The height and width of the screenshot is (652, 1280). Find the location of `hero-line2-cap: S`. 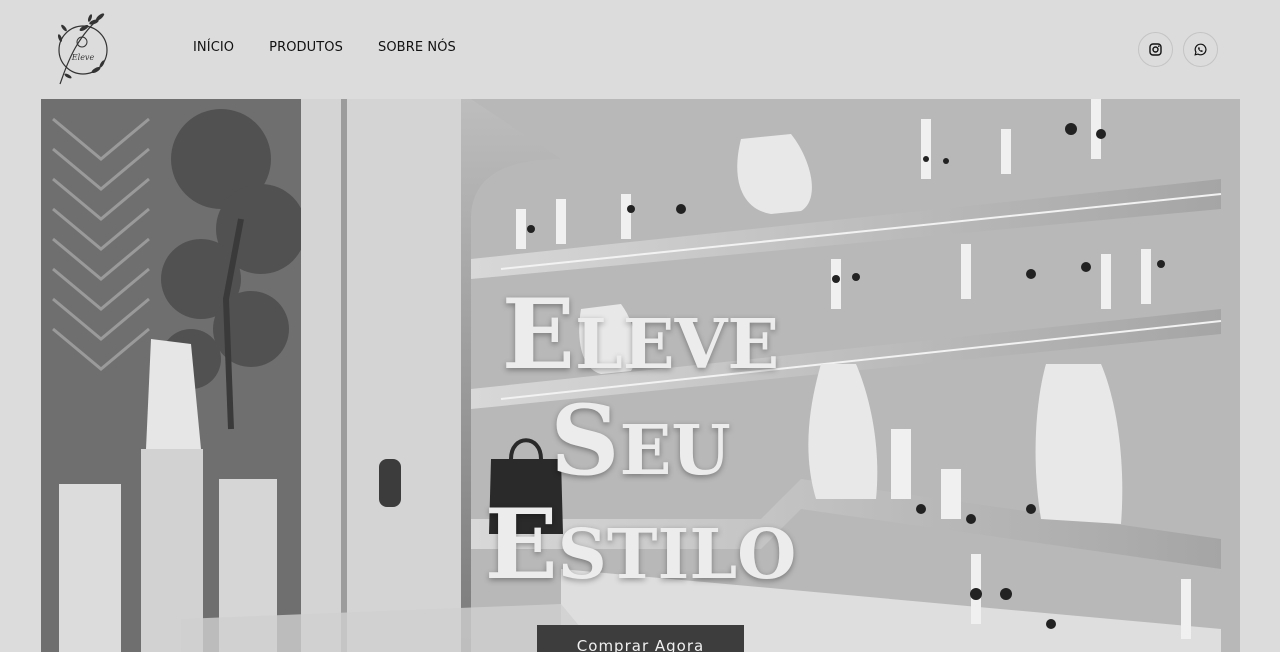

hero-line2-cap: S is located at coordinates (585, 440).